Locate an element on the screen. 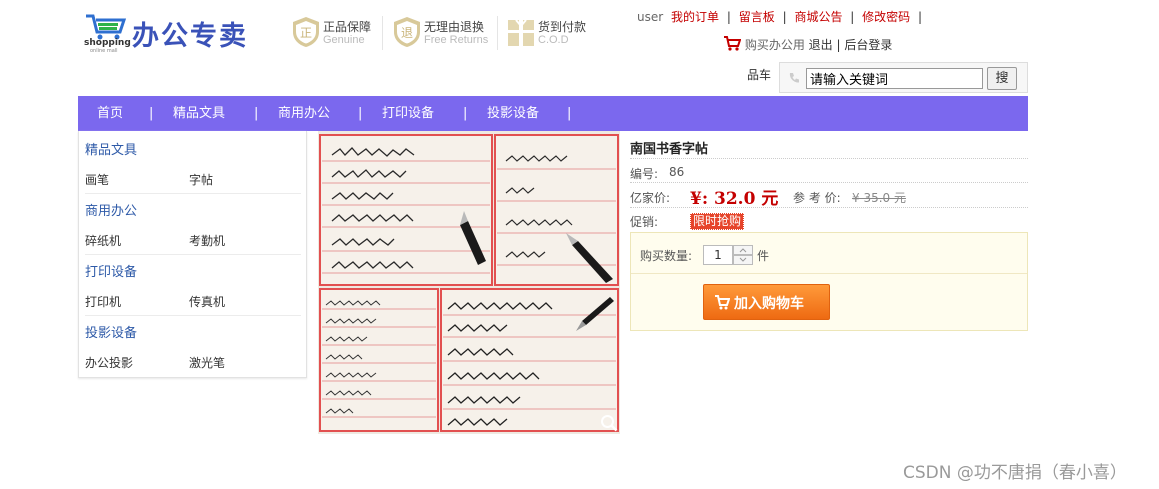  product-title: 南国书香字帖 is located at coordinates (669, 149).